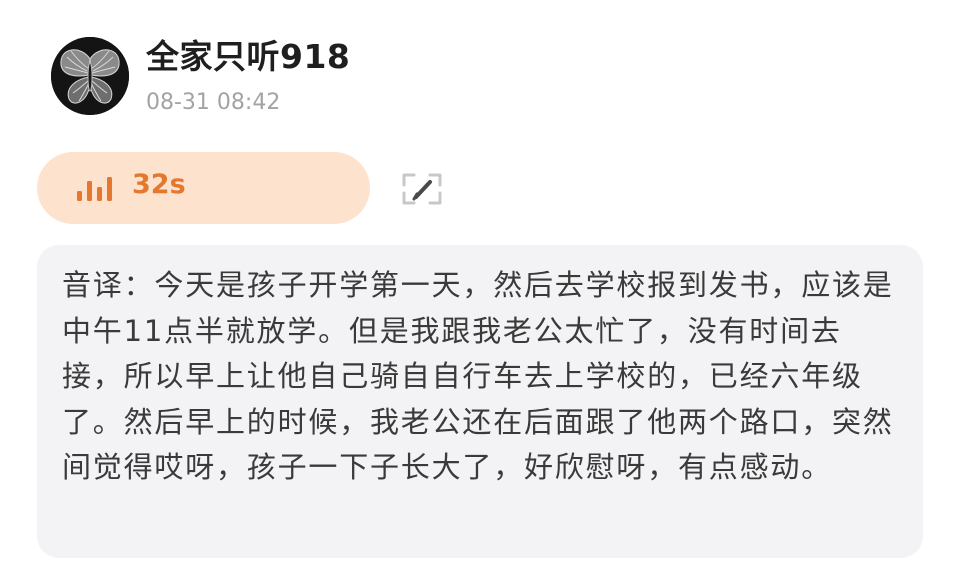 The height and width of the screenshot is (581, 960). I want to click on voice-duration: 32s, so click(159, 184).